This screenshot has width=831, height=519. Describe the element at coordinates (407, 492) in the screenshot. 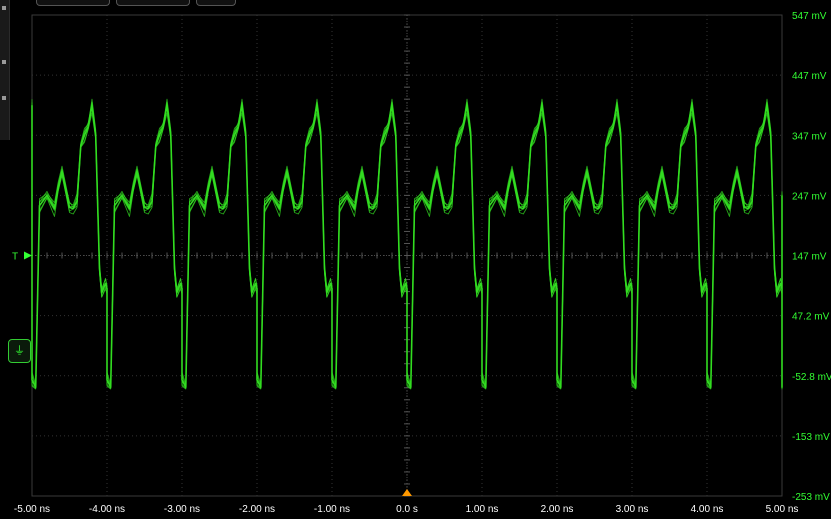

I see `trigger-position-icon` at that location.